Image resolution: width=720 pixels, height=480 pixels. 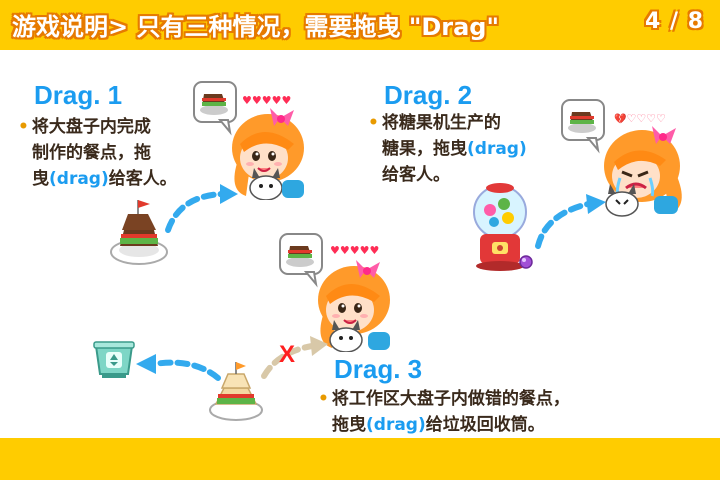 I want to click on forbidden-x-mark: X, so click(x=287, y=354).